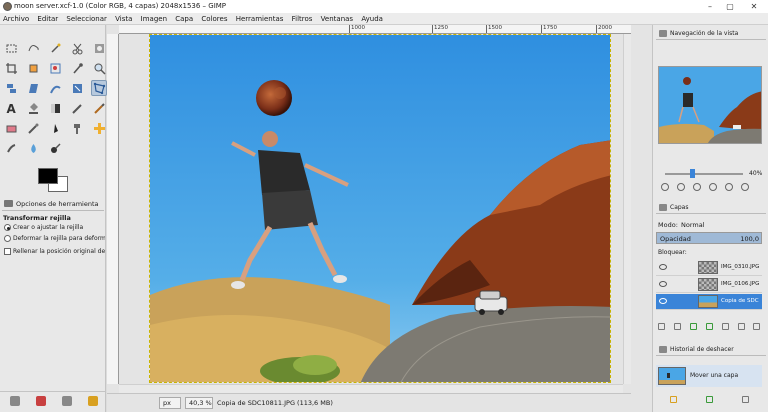 The image size is (768, 412). I want to click on zoom-icon, so click(99, 68).